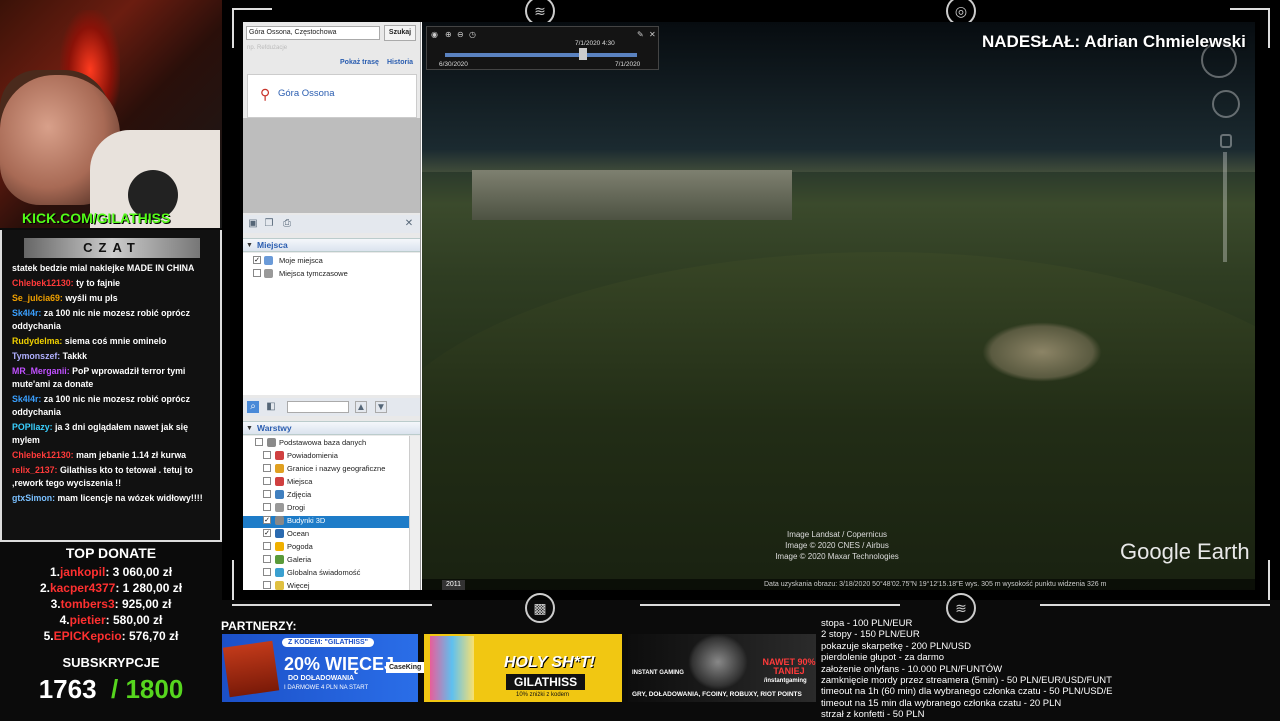  Describe the element at coordinates (268, 273) in the screenshot. I see `folder-icon` at that location.